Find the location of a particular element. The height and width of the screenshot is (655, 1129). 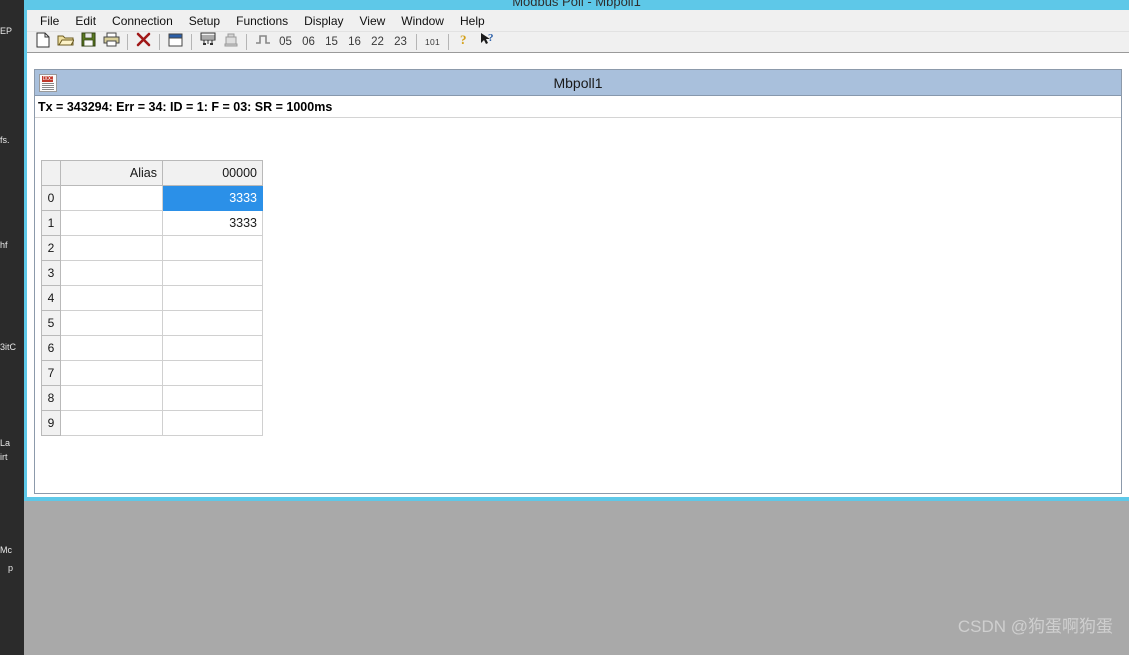

desktop-item: EP is located at coordinates (12, 31).